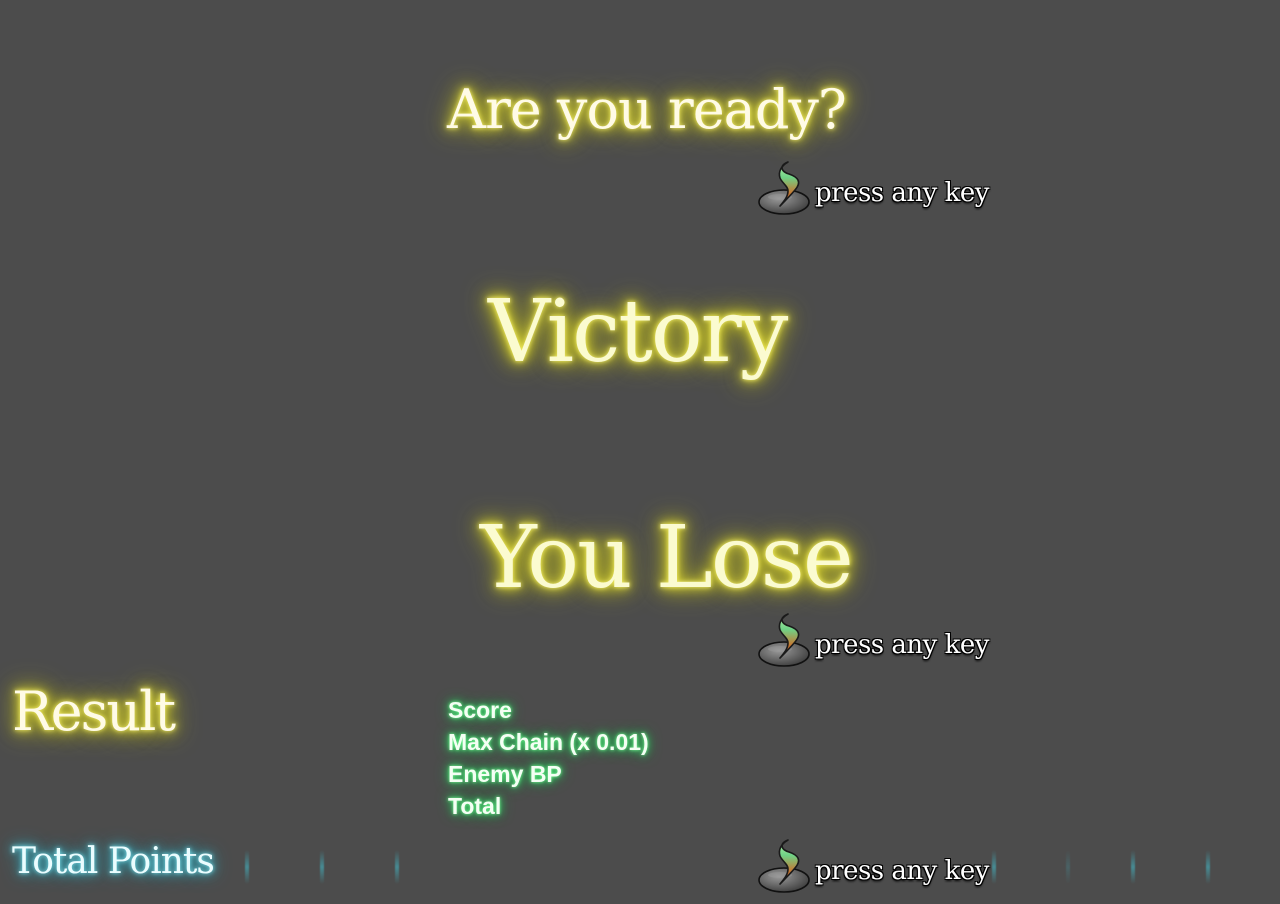  I want to click on result-row-score: Score, so click(480, 710).